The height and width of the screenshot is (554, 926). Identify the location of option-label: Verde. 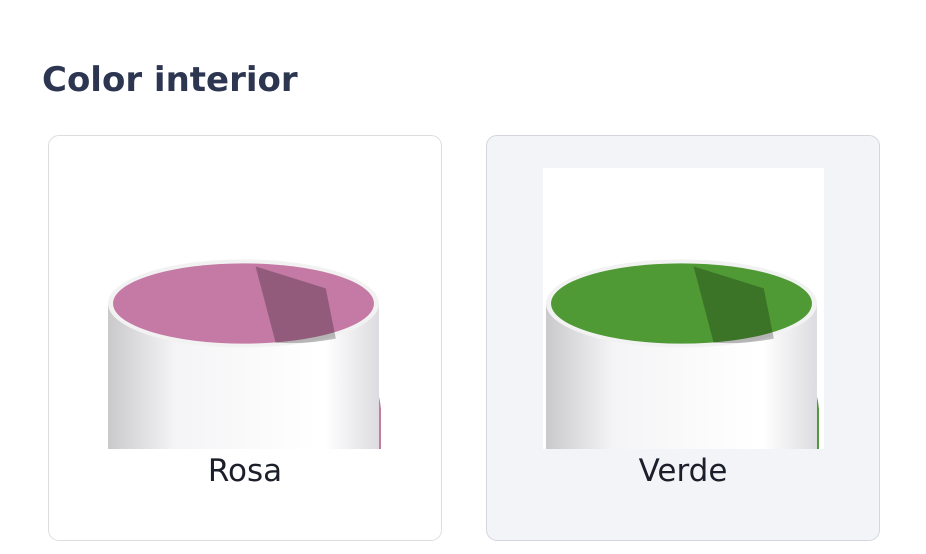
(683, 472).